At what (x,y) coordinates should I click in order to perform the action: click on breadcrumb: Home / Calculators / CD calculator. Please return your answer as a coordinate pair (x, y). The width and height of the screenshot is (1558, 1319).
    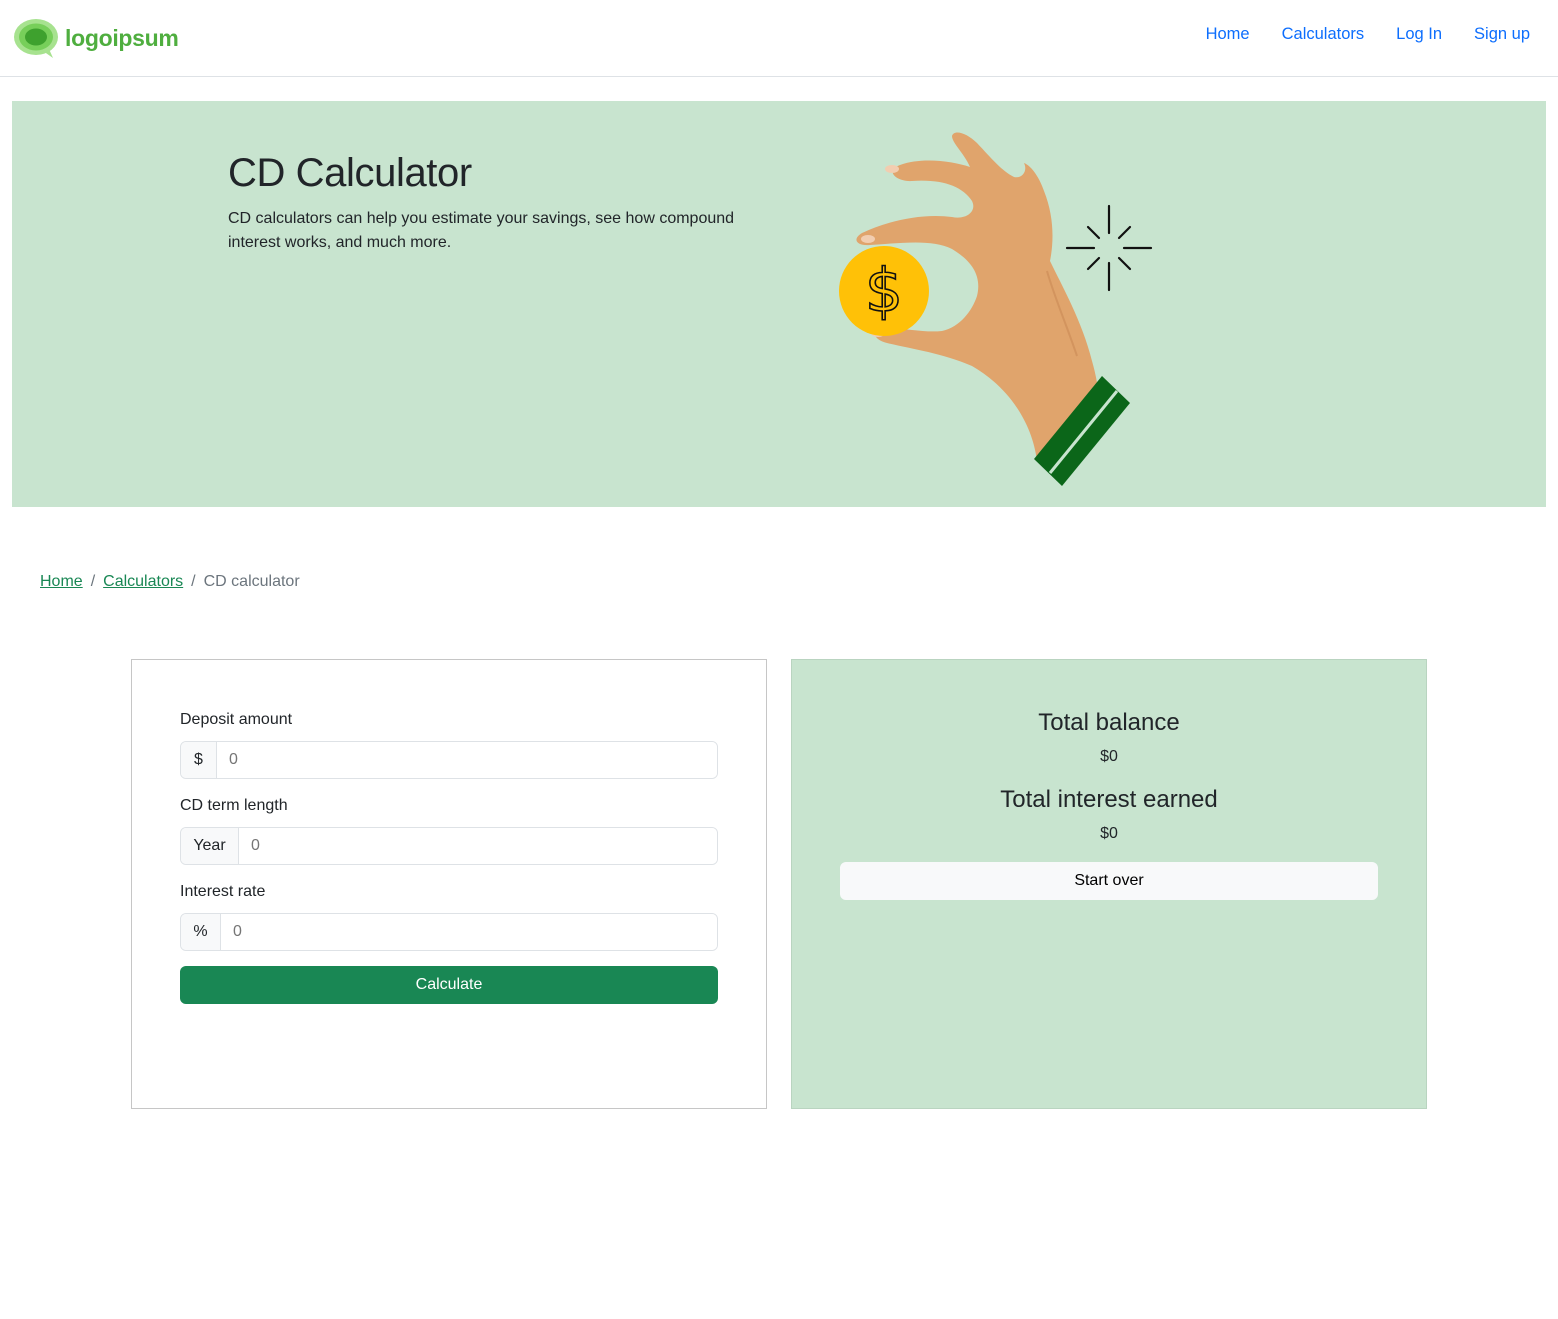
    Looking at the image, I should click on (170, 582).